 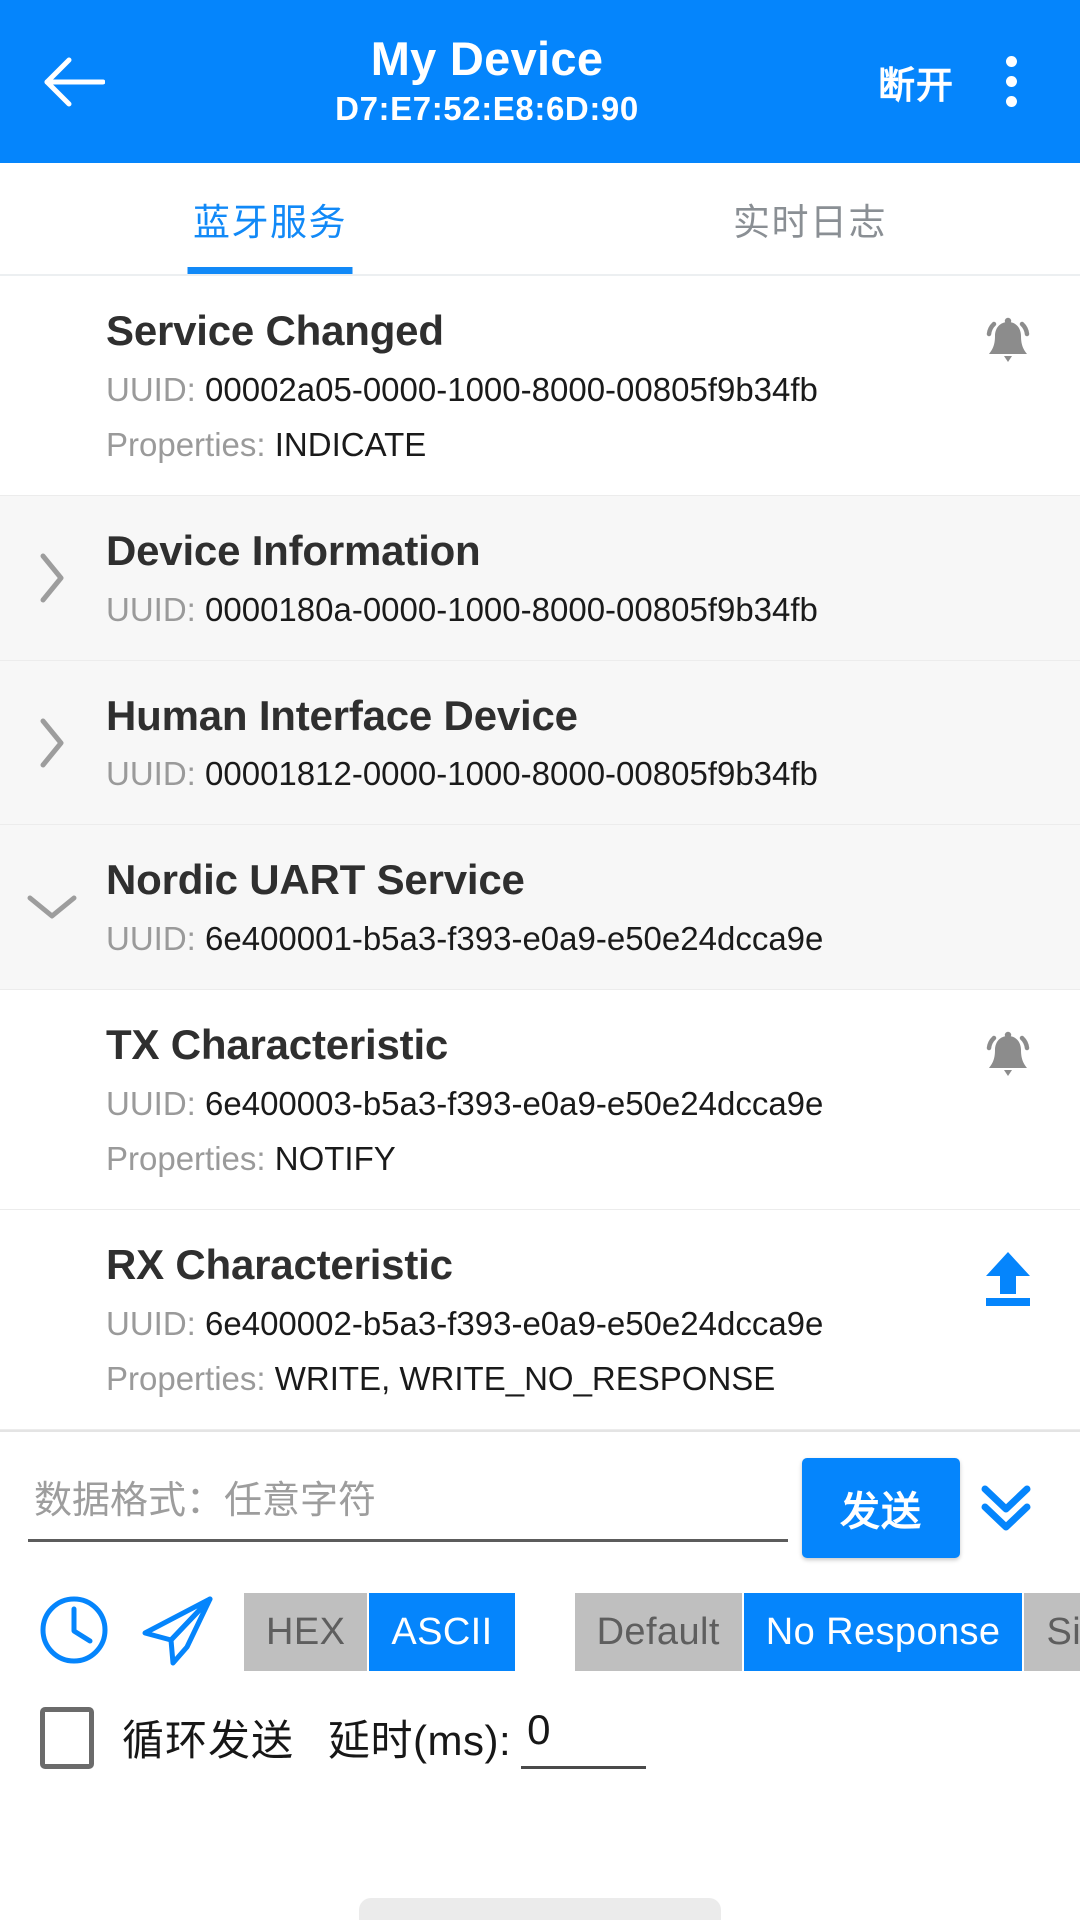 I want to click on write-type-signed: Signed, so click(x=1052, y=1632).